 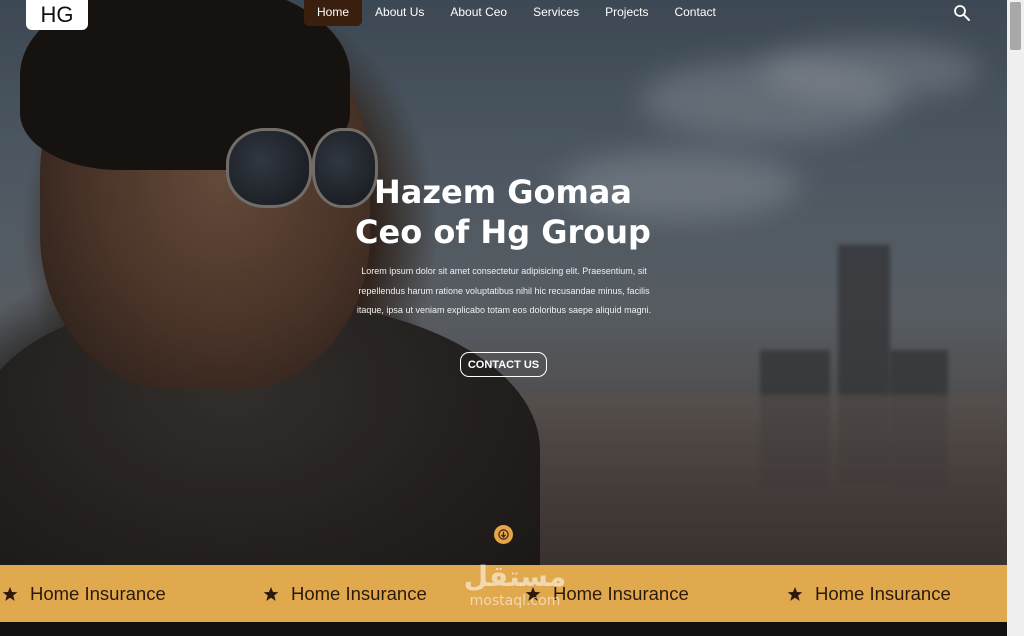 I want to click on hero-title-role: Ceo of Hg Group, so click(x=503, y=232).